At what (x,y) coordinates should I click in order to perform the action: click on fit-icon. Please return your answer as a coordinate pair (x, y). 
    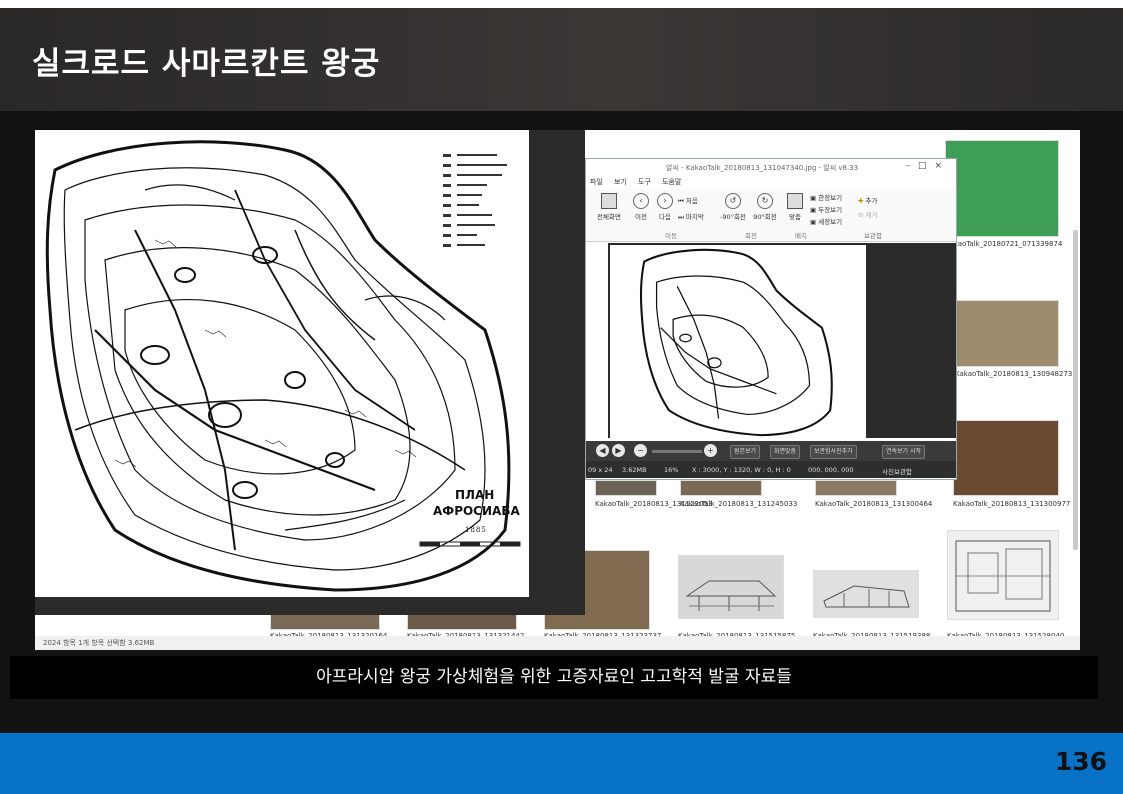
    Looking at the image, I should click on (795, 201).